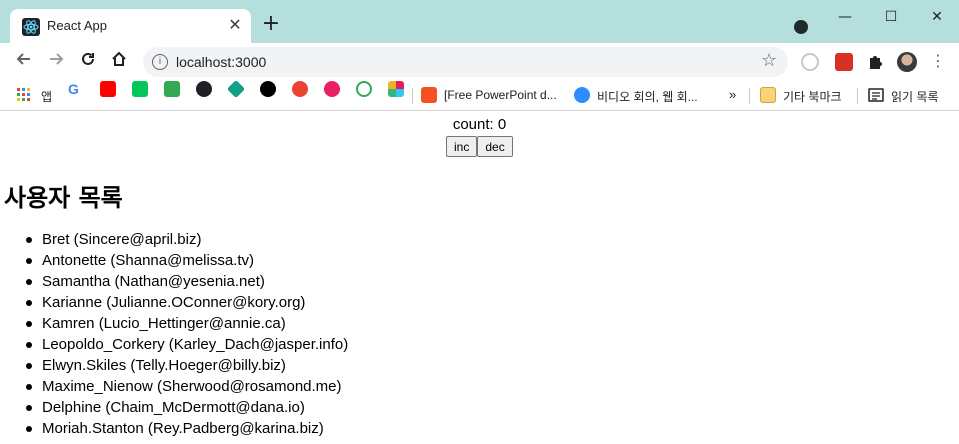  Describe the element at coordinates (186, 407) in the screenshot. I see `list-item: Delphine (Chaim_McDermott@dana.io)` at that location.